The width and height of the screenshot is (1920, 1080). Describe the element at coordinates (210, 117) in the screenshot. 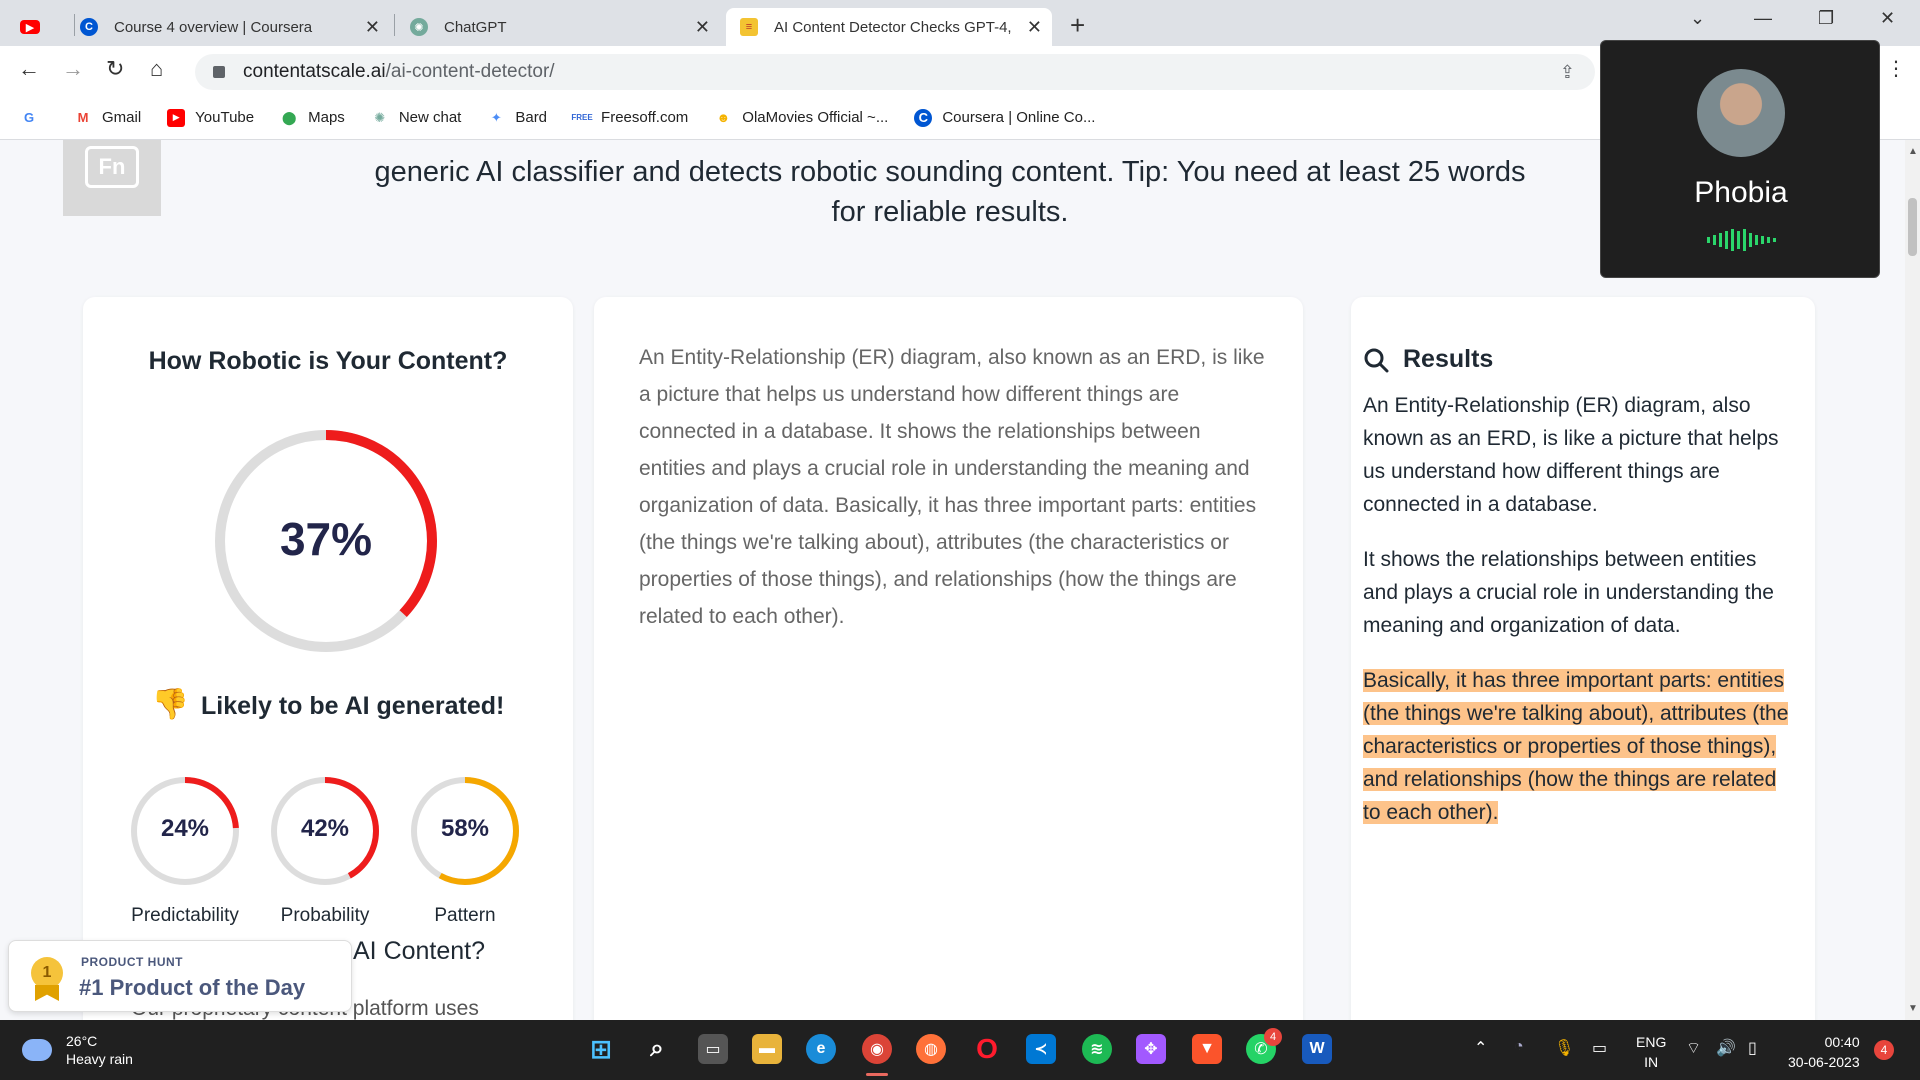

I see `bookmark-youtube: ▶ YouTube` at that location.